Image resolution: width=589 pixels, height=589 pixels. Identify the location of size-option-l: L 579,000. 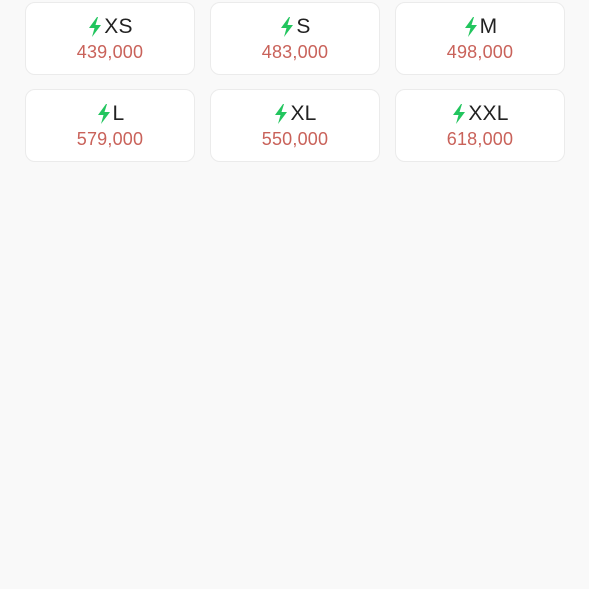
(110, 125).